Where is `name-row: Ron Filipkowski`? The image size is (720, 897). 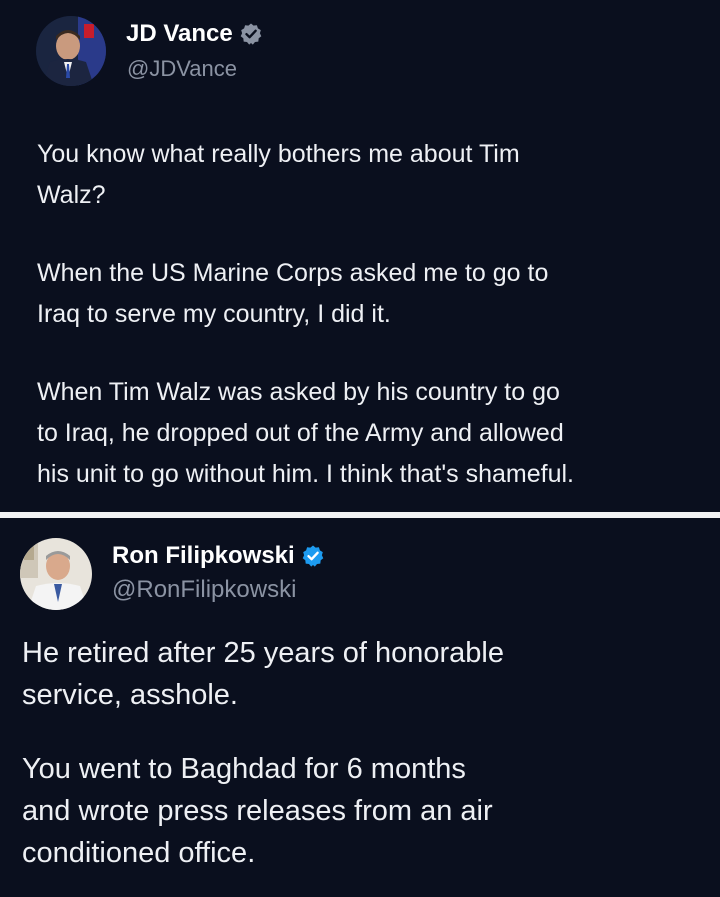
name-row: Ron Filipkowski is located at coordinates (218, 556).